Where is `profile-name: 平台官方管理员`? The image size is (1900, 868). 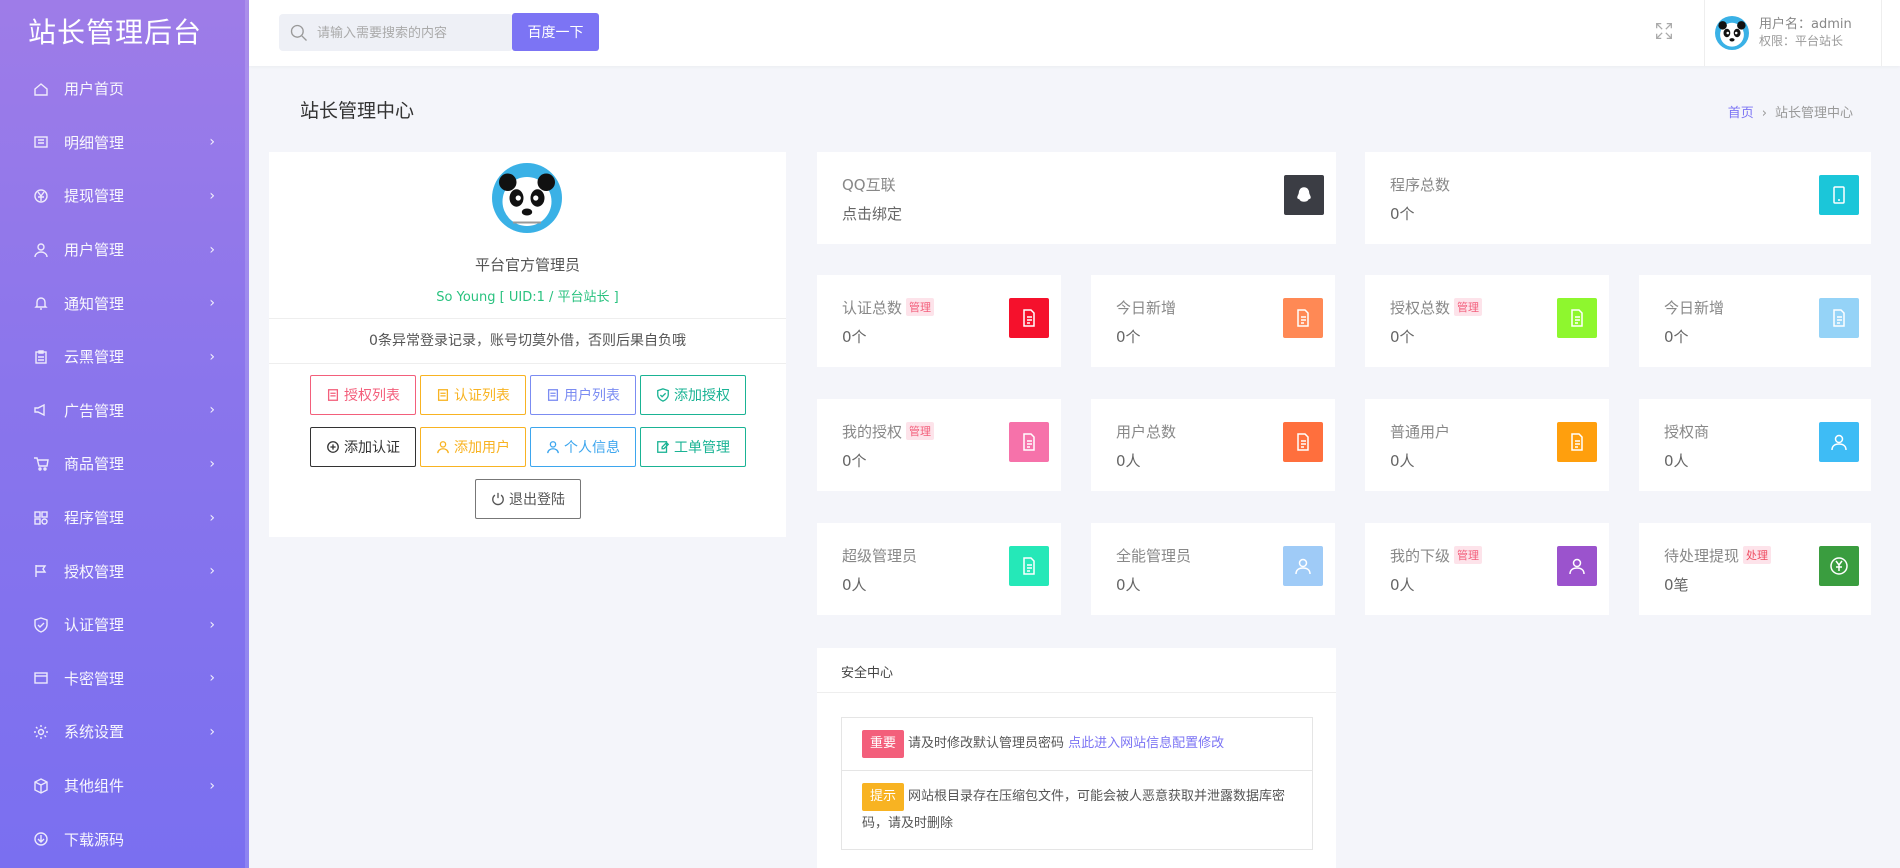
profile-name: 平台官方管理员 is located at coordinates (527, 265).